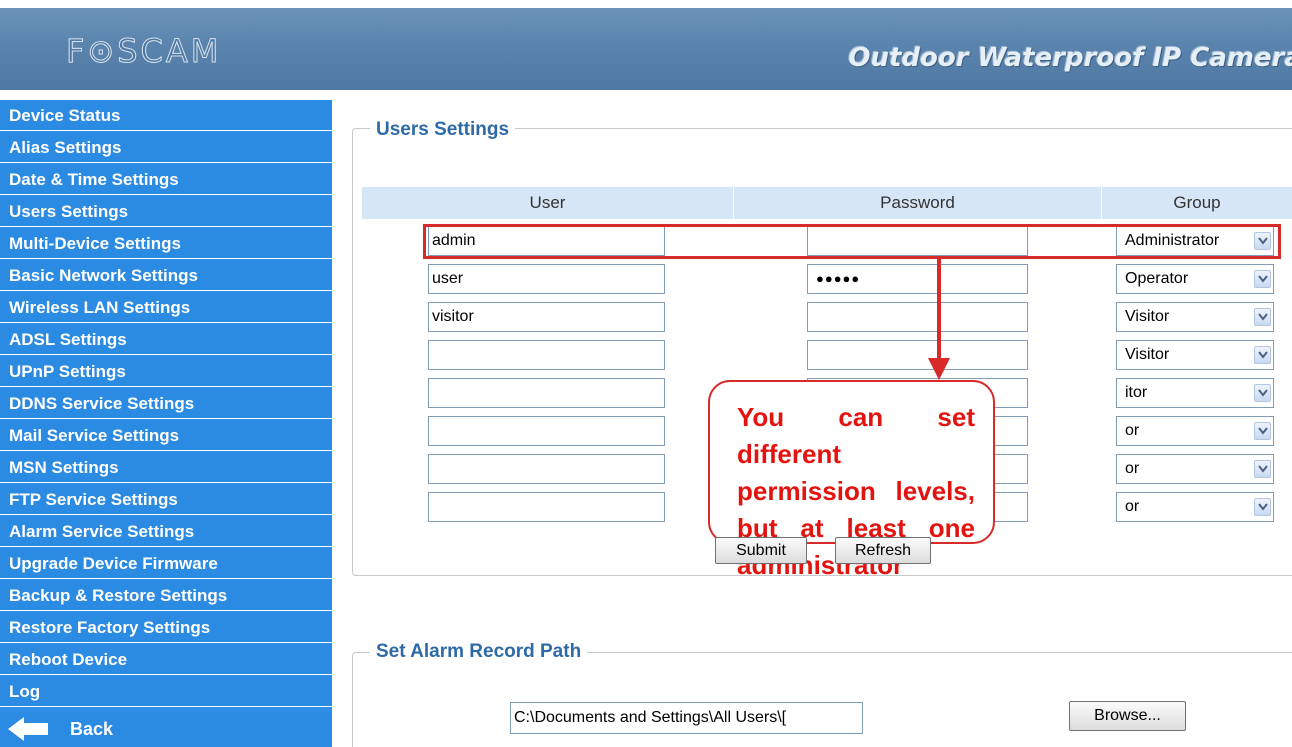 The width and height of the screenshot is (1292, 747). Describe the element at coordinates (166, 211) in the screenshot. I see `sidebar-item-users-settings: Users Settings` at that location.